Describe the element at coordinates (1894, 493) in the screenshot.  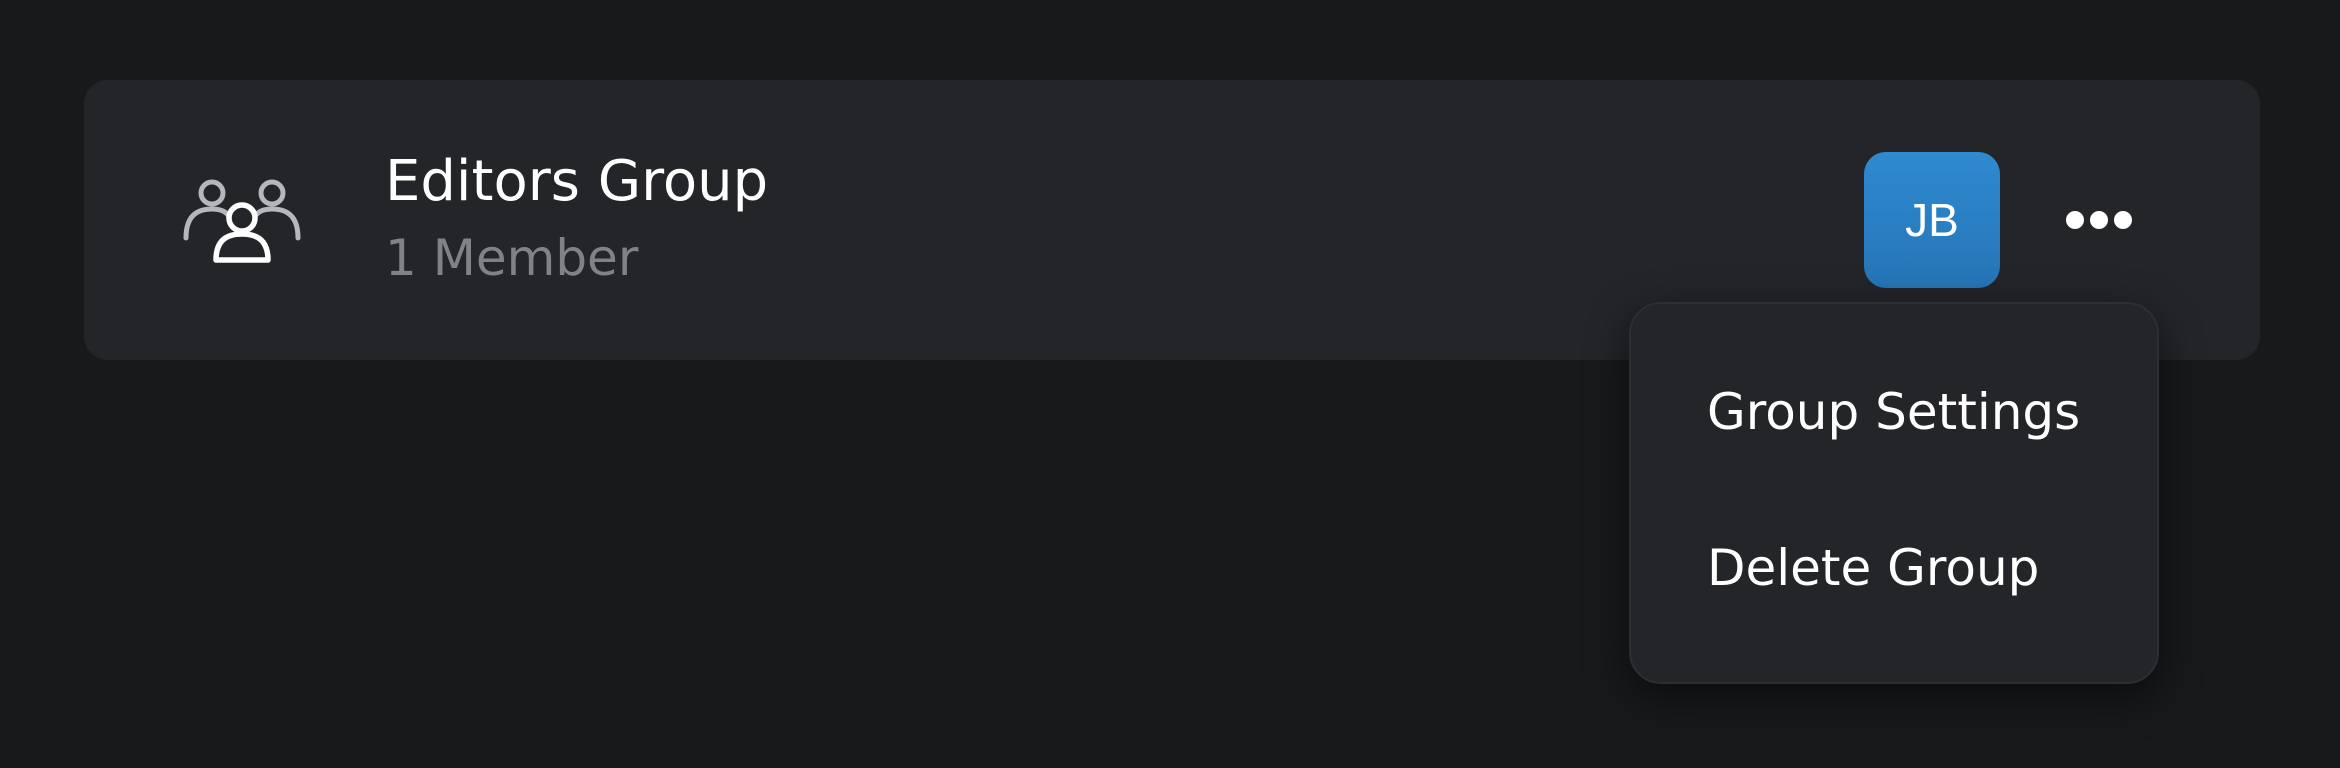
I see `group-options-menu: Group Settings Delete Group` at that location.